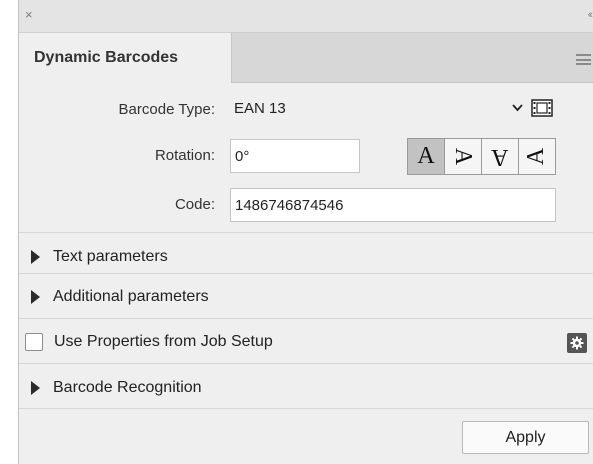  What do you see at coordinates (306, 16) in the screenshot?
I see `panel-titlebar: × ‹‹` at bounding box center [306, 16].